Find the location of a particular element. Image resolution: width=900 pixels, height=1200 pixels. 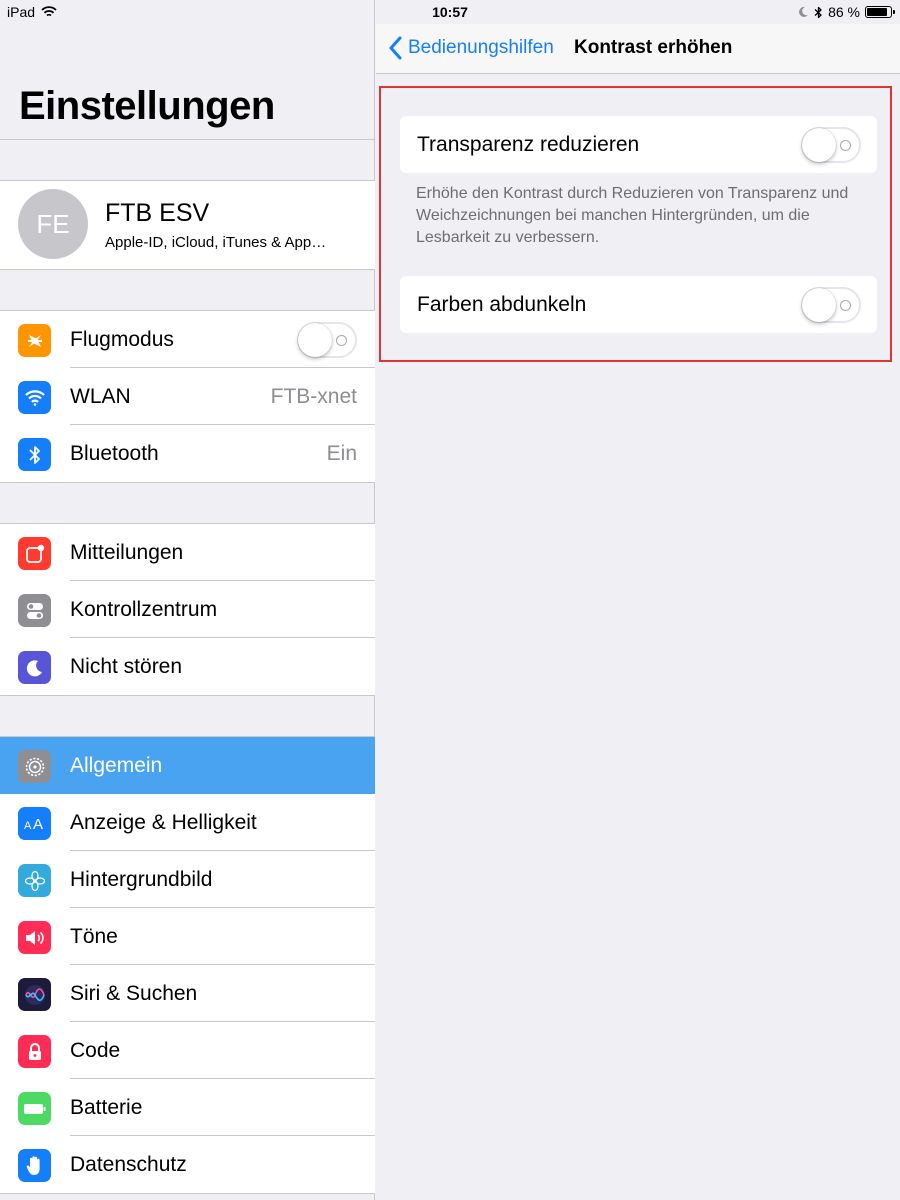

airplane-icon is located at coordinates (34, 340).